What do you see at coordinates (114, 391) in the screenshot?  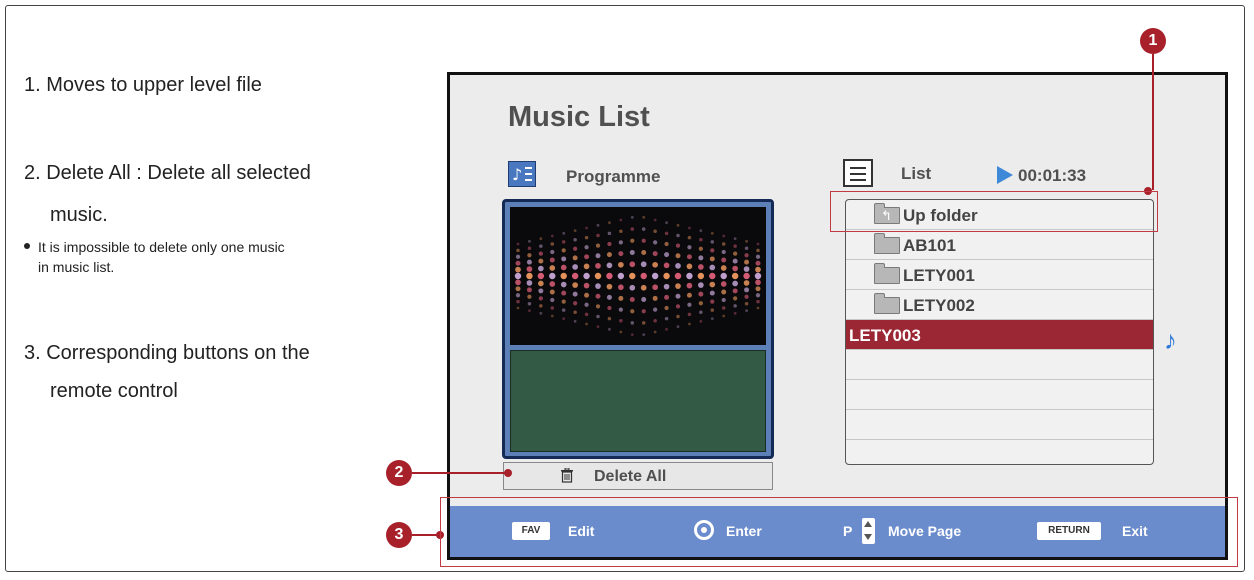 I see `note-remote-buttons-cont: remote control` at bounding box center [114, 391].